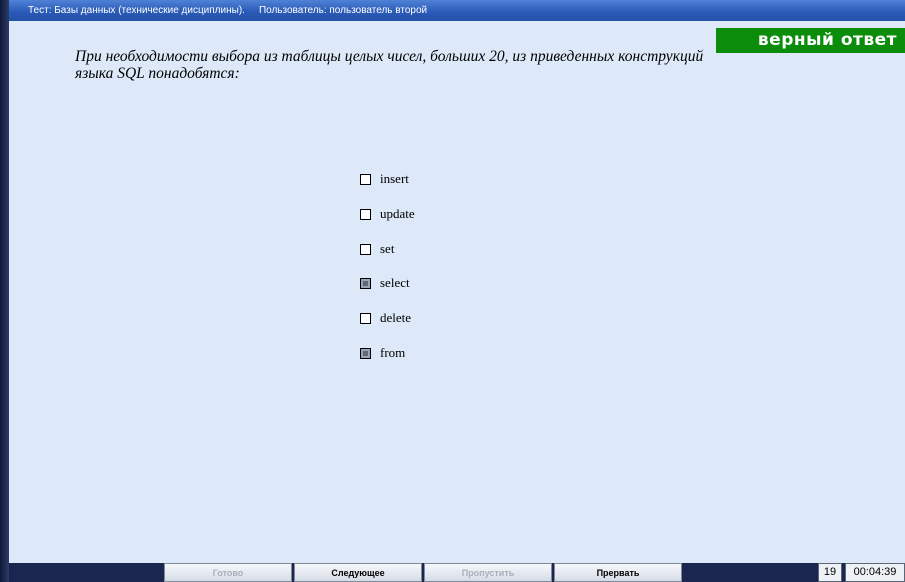 The image size is (905, 582). I want to click on option-insert: insert, so click(430, 179).